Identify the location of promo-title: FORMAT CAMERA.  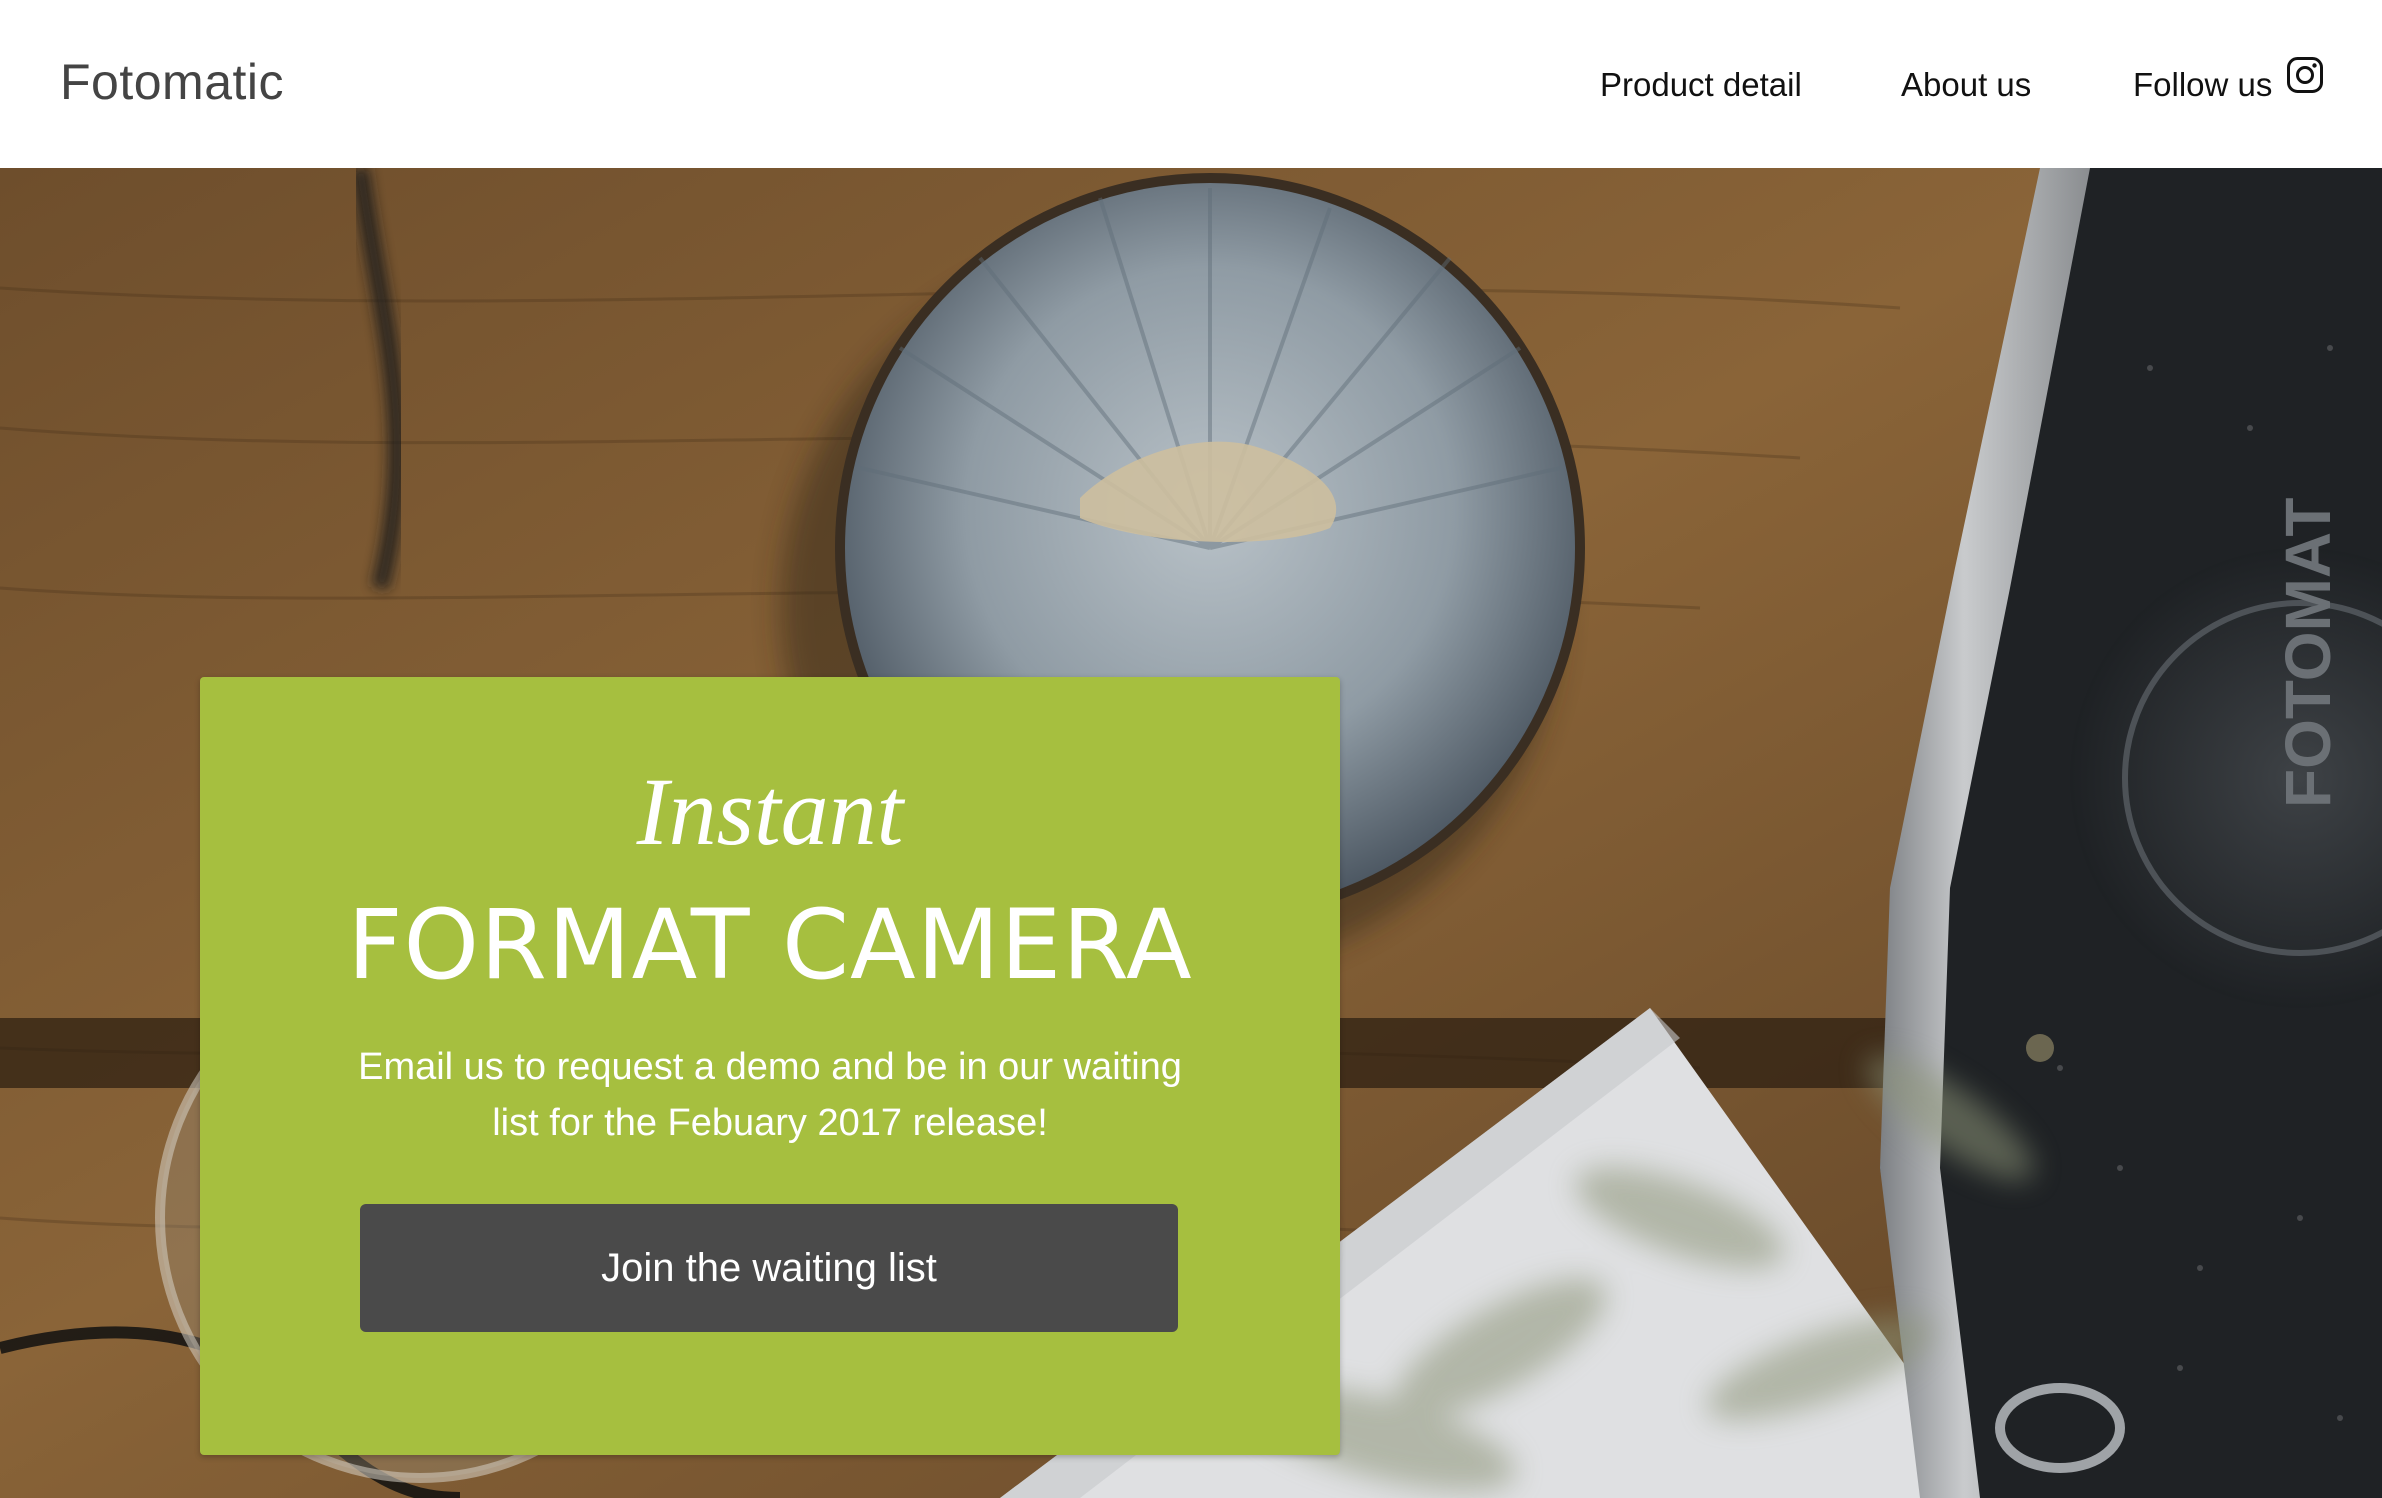
(770, 945).